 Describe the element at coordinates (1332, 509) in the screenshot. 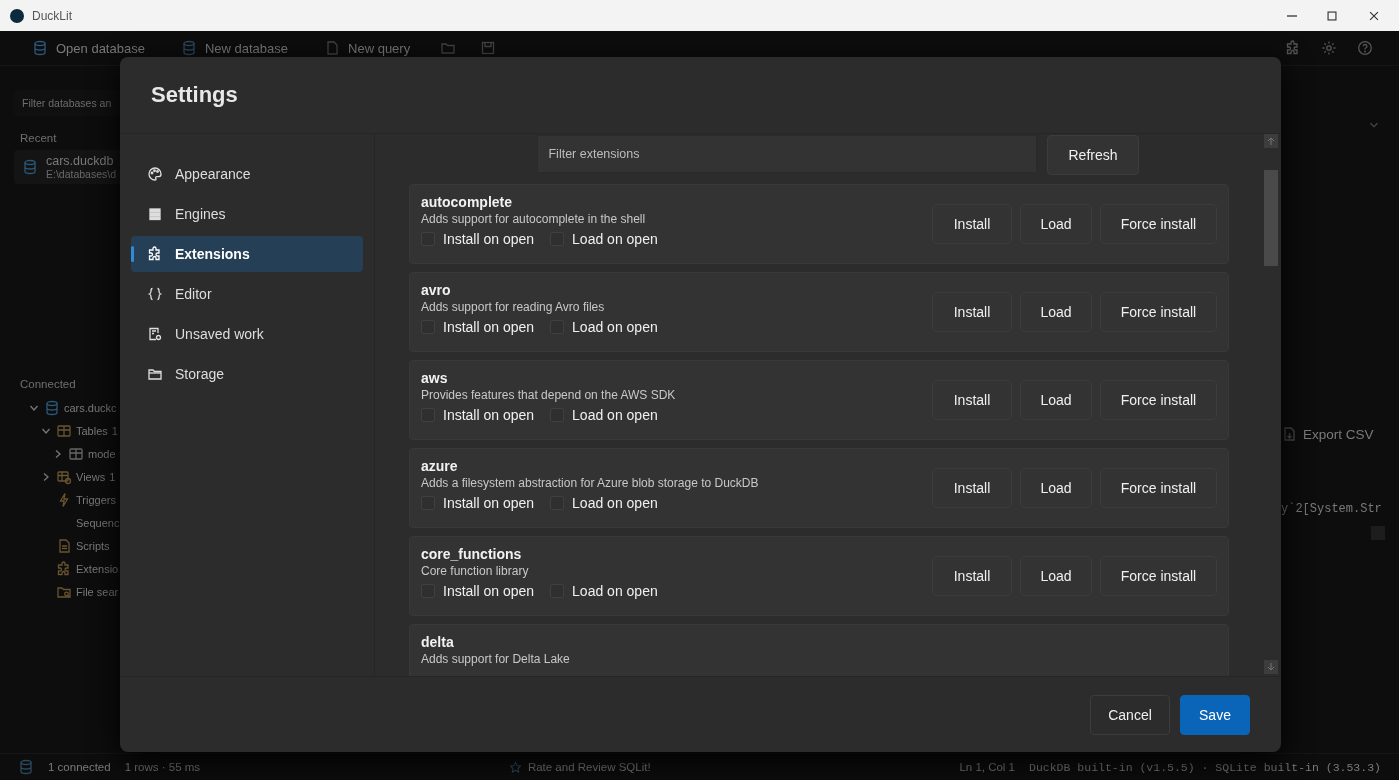

I see `table-cell-text: y`2[System.Str` at that location.